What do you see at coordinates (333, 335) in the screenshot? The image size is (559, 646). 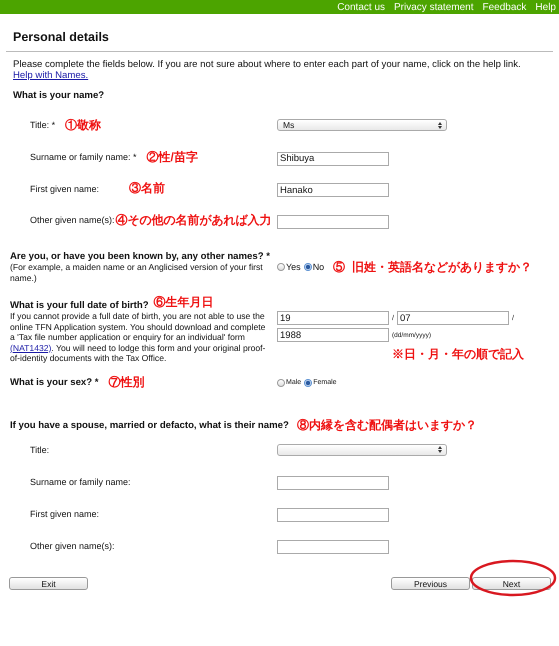 I see `year-field: 1988` at bounding box center [333, 335].